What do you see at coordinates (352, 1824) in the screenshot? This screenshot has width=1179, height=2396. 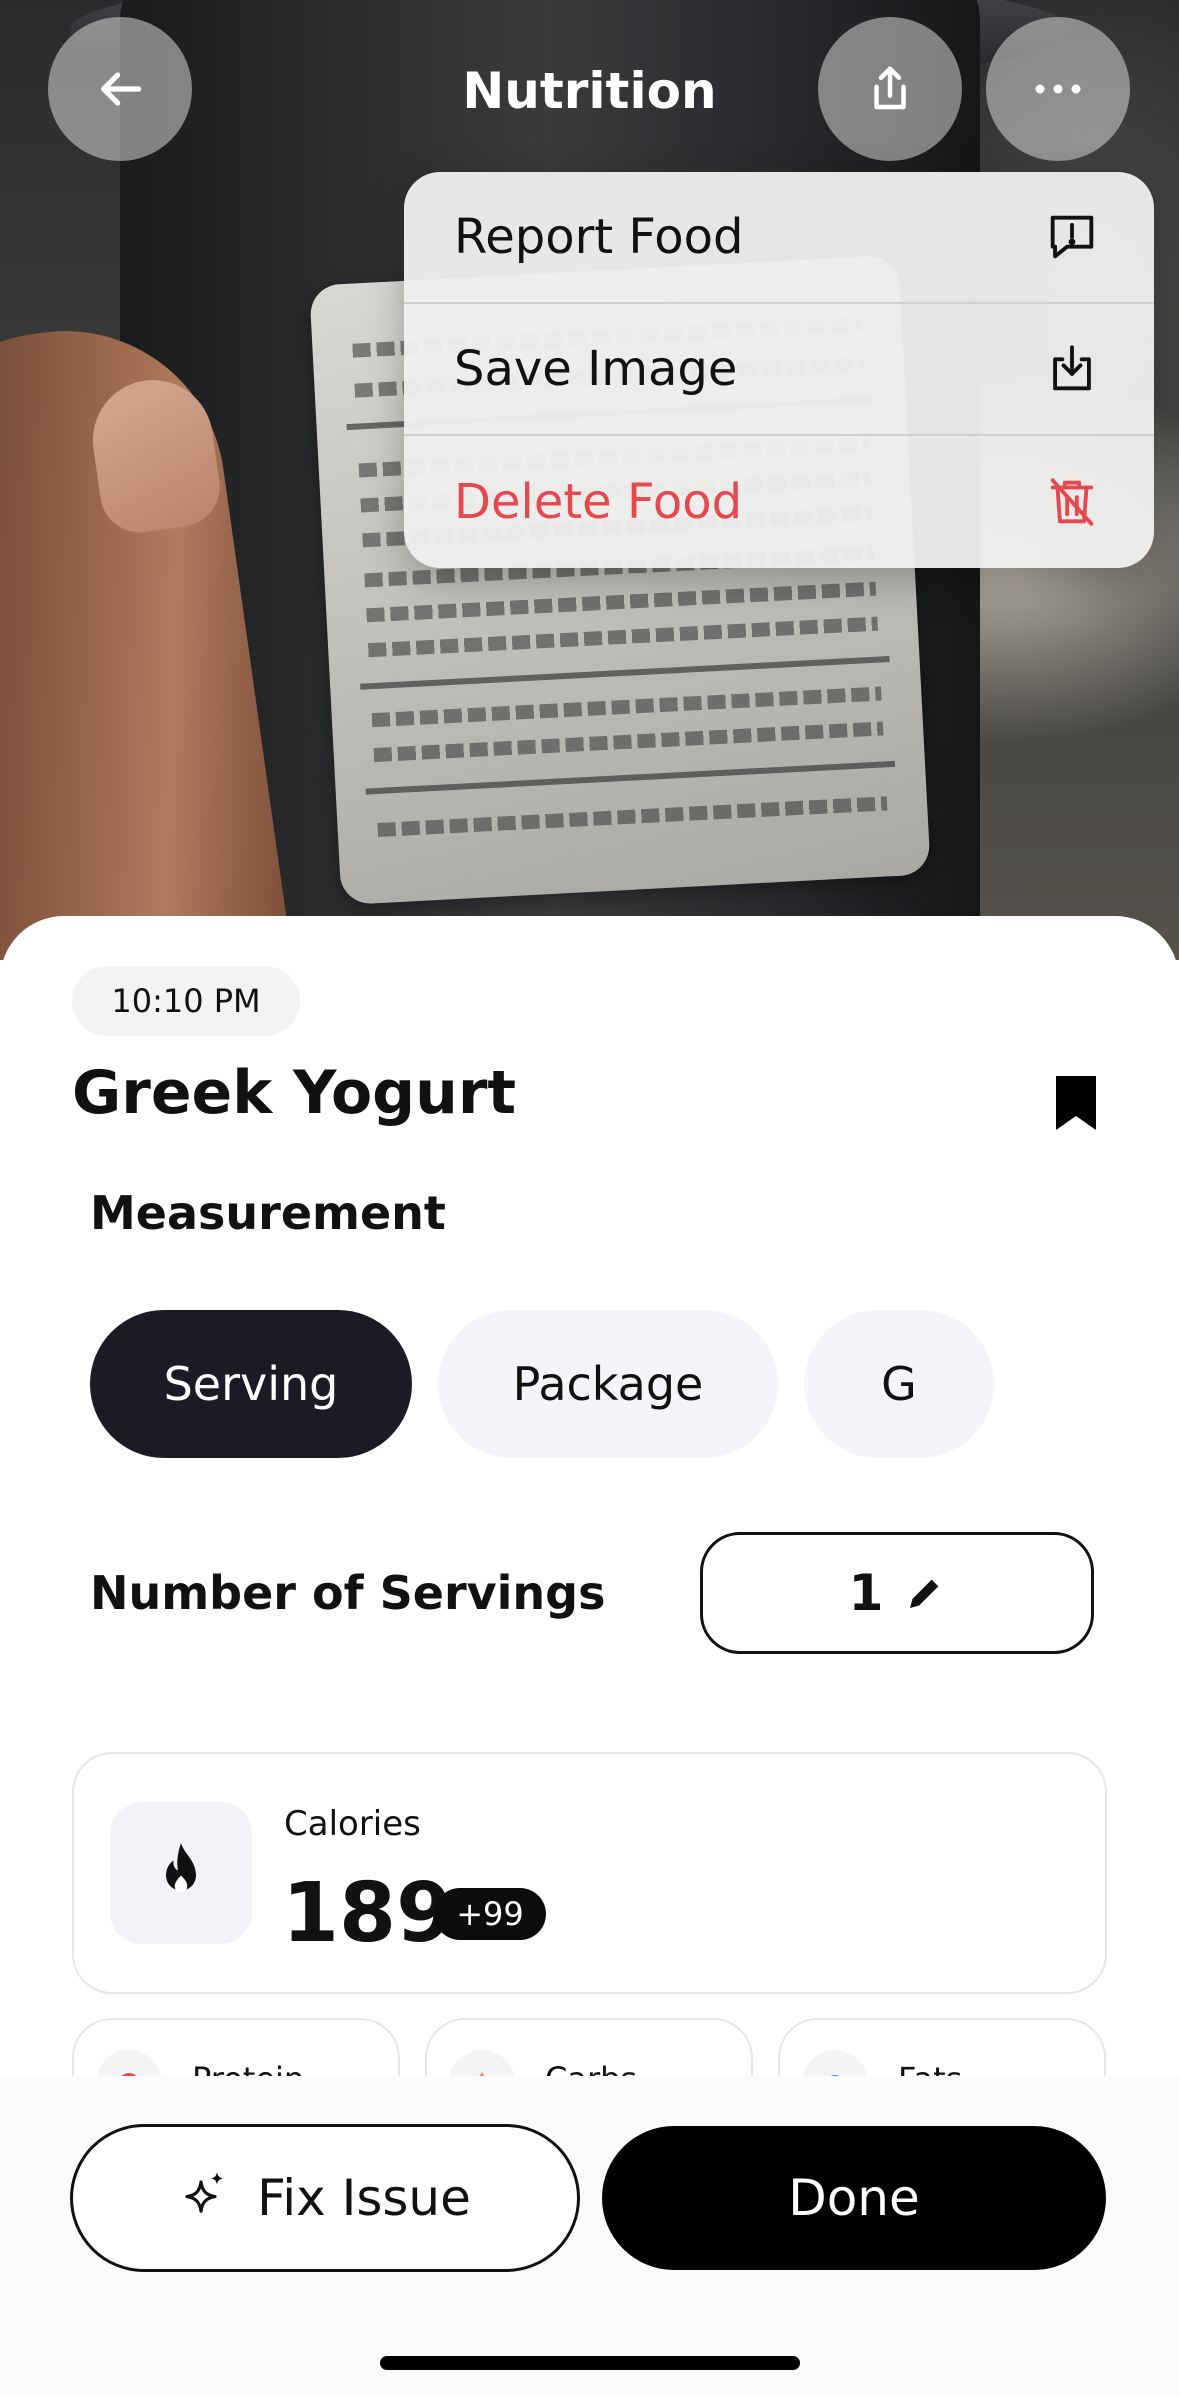 I see `calories-label: Calories` at bounding box center [352, 1824].